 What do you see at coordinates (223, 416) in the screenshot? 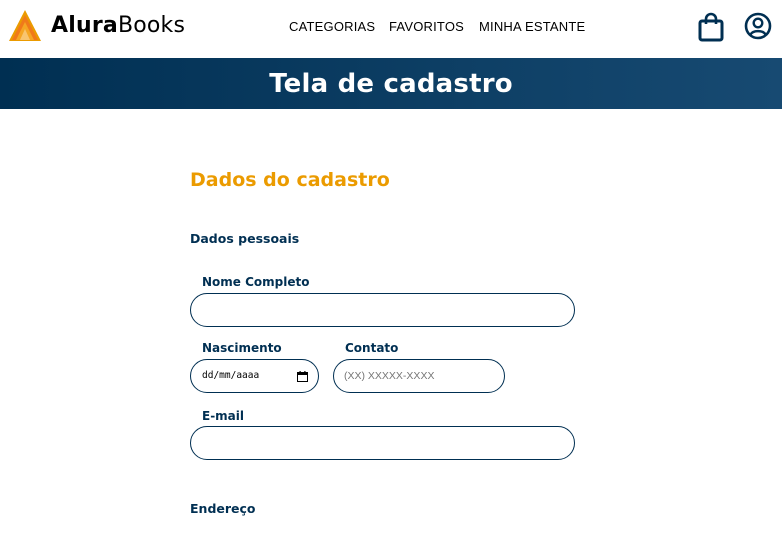
I see `email-label: E-mail` at bounding box center [223, 416].